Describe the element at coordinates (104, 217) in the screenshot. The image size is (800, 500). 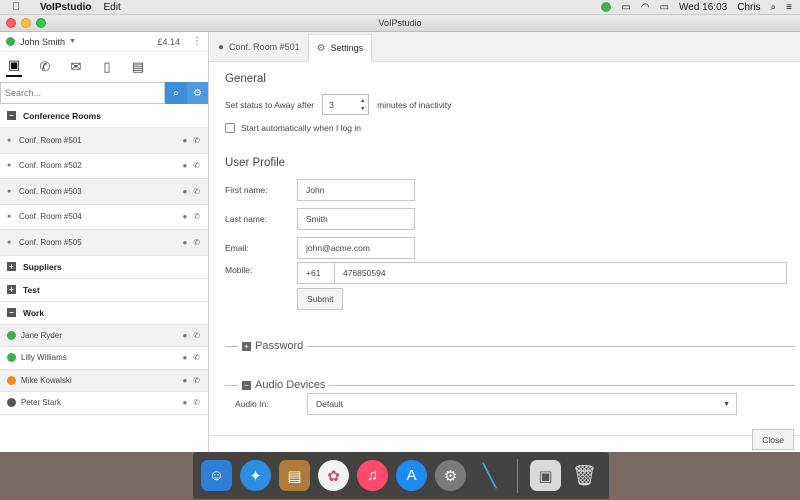
I see `list-item: ● Conf. Room #504 ● ✆` at that location.